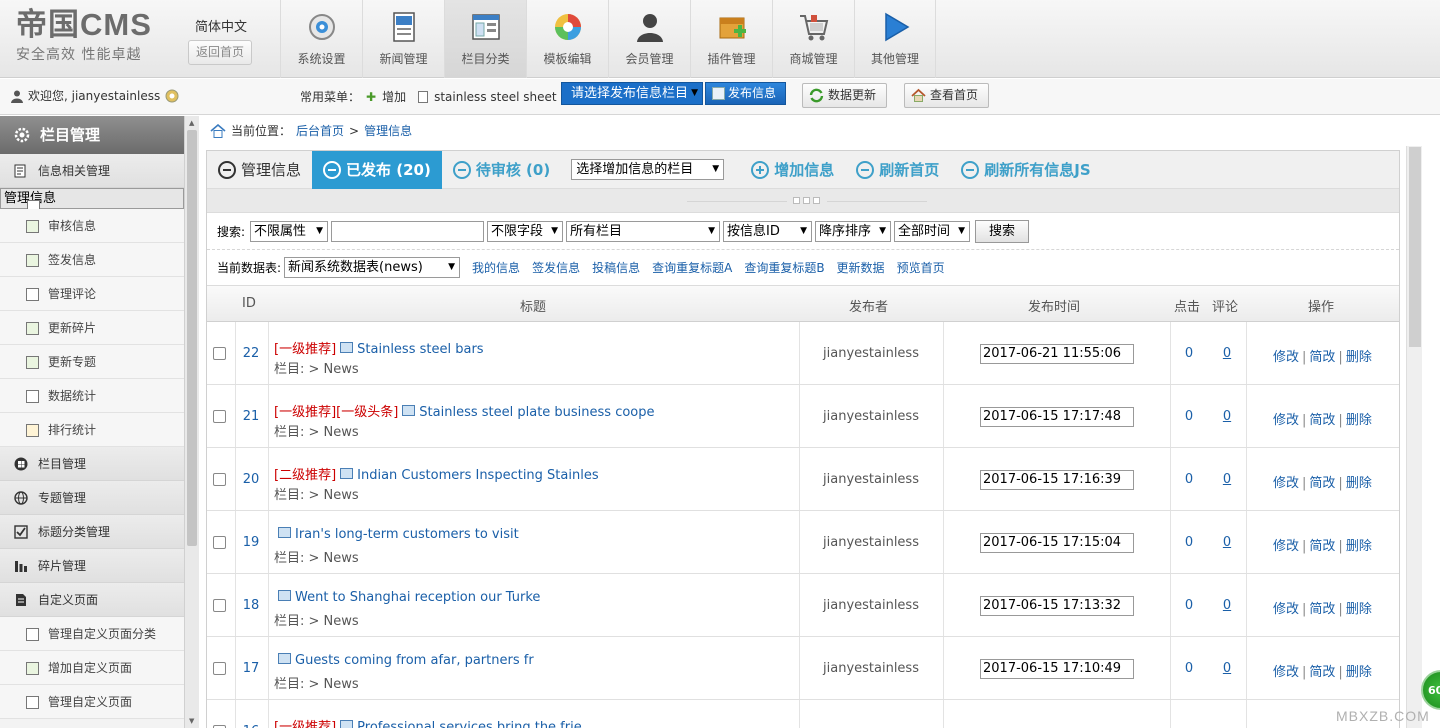  I want to click on row-title-link: Guests coming from afar, partners fr, so click(414, 660).